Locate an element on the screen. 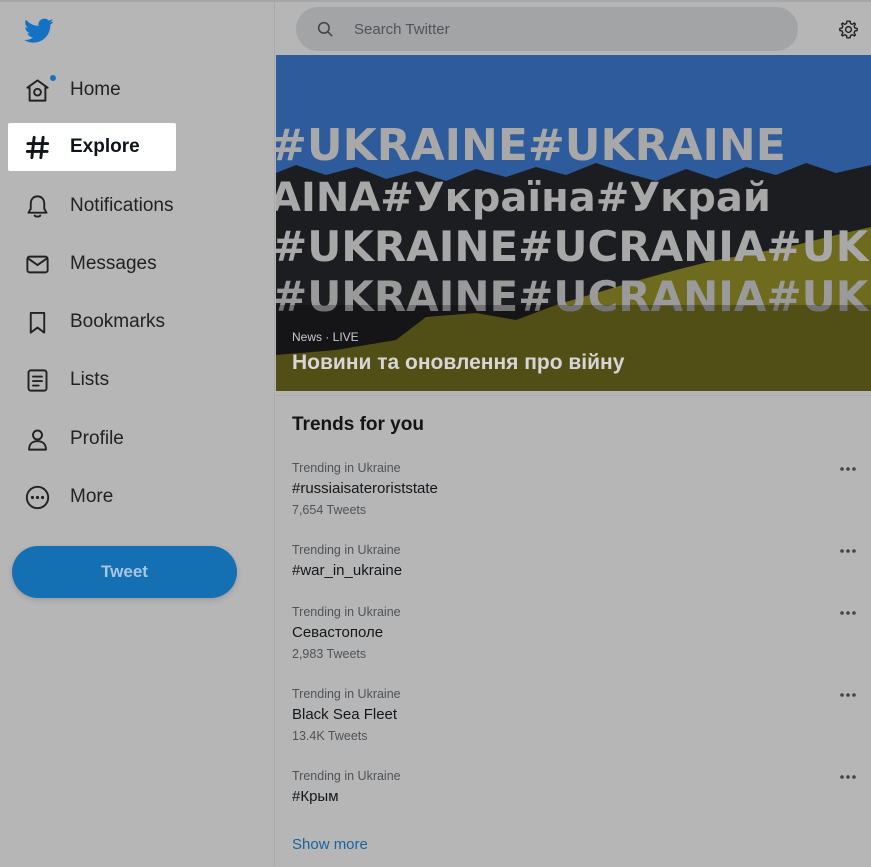  trends-heading: Trends for you is located at coordinates (358, 424).